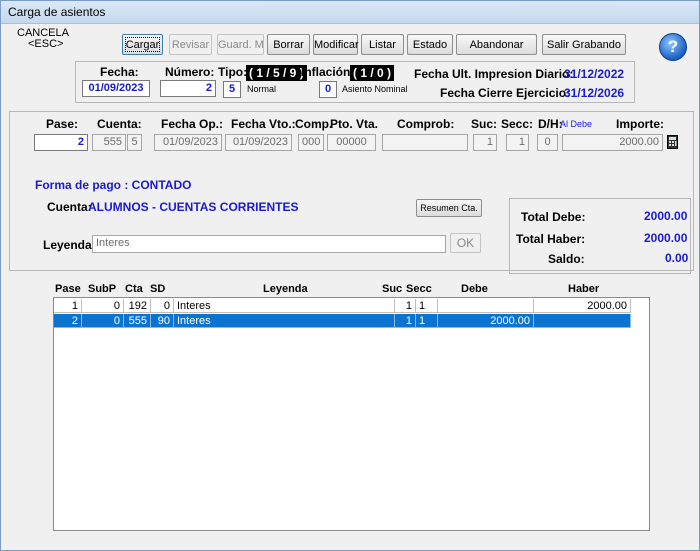  Describe the element at coordinates (425, 142) in the screenshot. I see `comprob-field` at that location.